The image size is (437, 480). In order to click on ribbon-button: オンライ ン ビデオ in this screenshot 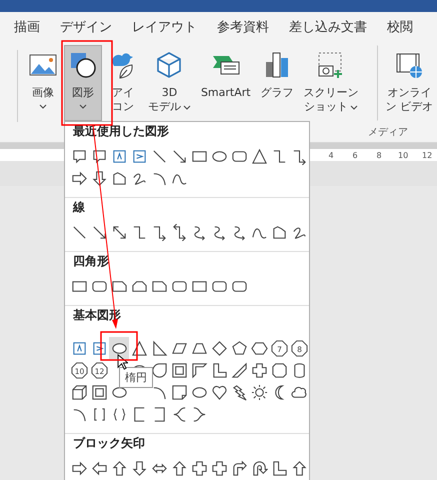, I will do `click(406, 83)`.